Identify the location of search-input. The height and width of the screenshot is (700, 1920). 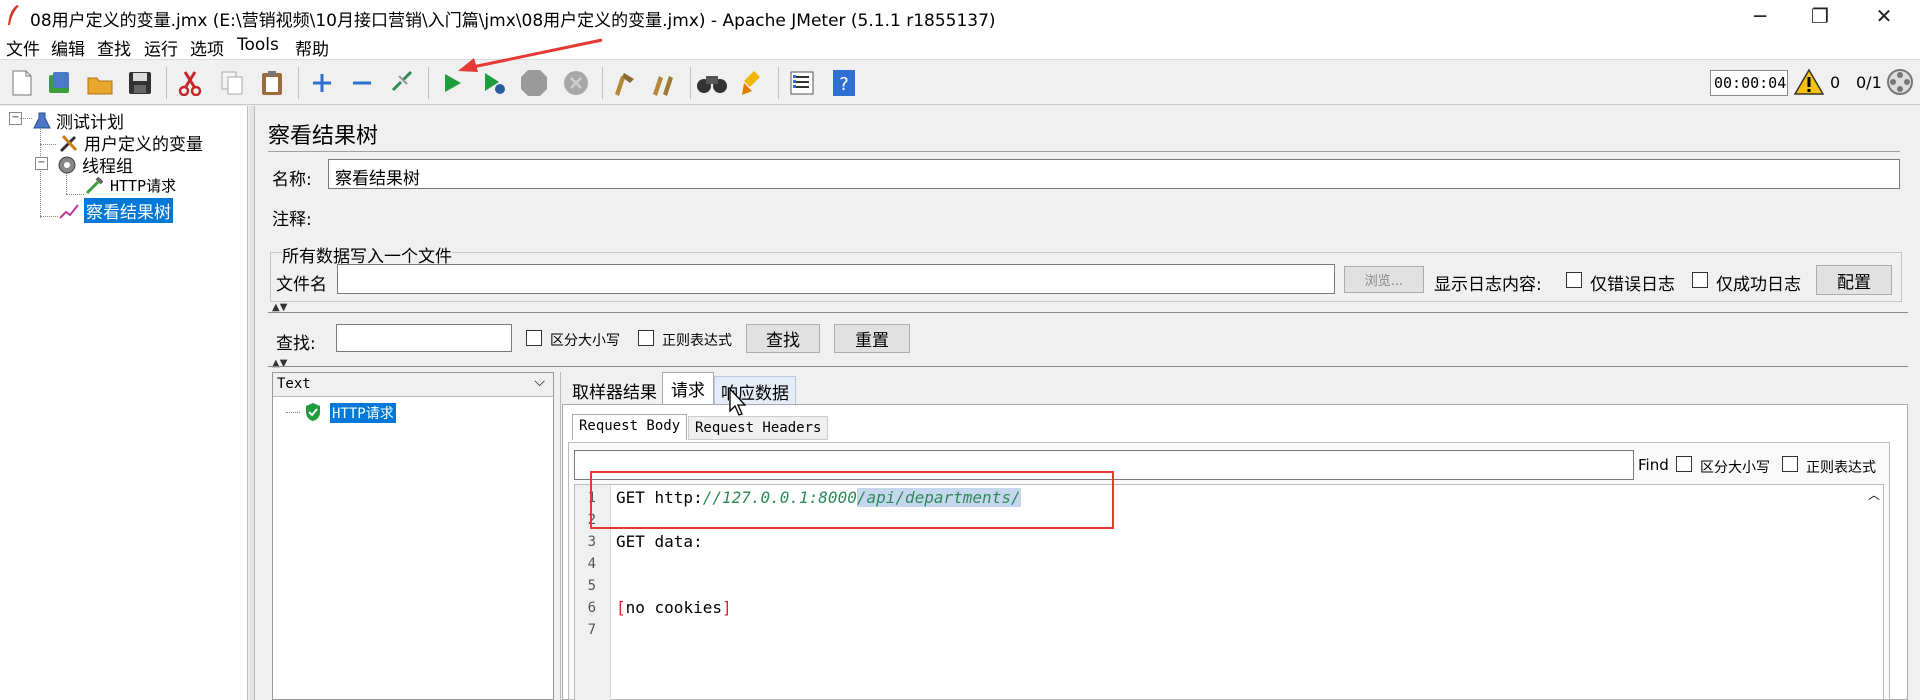
(424, 338).